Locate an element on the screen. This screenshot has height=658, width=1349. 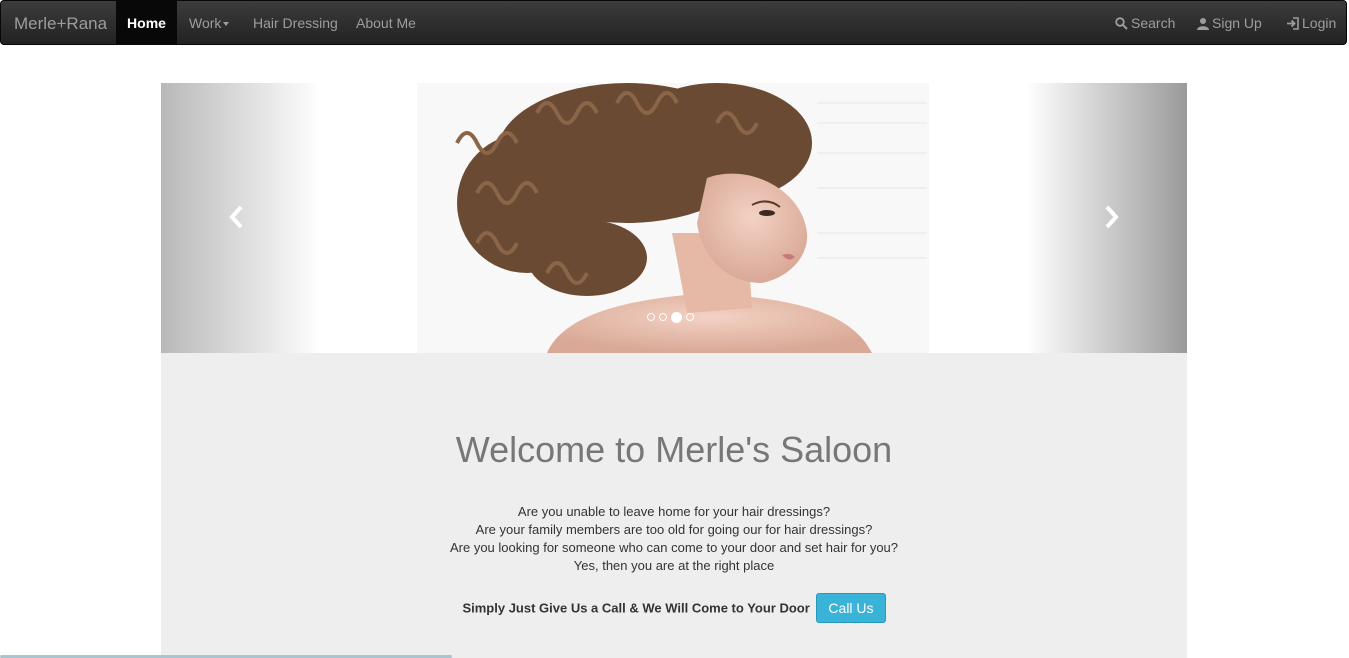
nav-about-me: About Me is located at coordinates (386, 23).